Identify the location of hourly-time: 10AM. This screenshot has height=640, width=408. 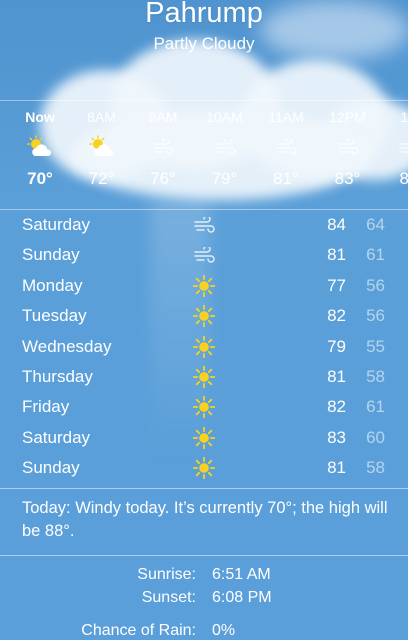
(224, 117).